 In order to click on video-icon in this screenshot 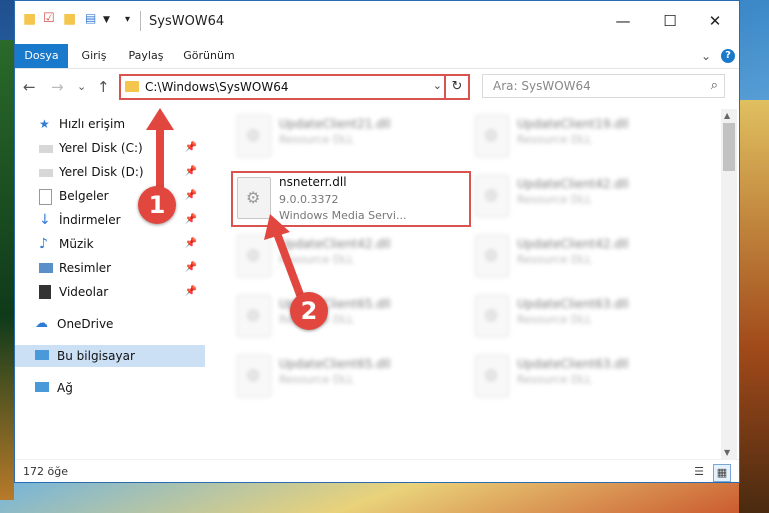, I will do `click(45, 292)`.